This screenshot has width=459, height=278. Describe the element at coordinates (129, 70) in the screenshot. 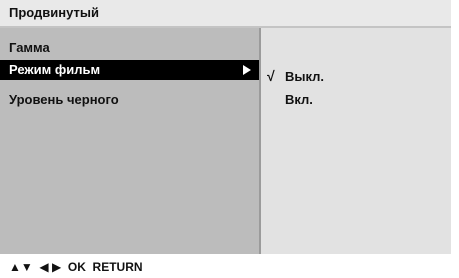

I see `menu-item-film-mode: Режим фильм` at that location.